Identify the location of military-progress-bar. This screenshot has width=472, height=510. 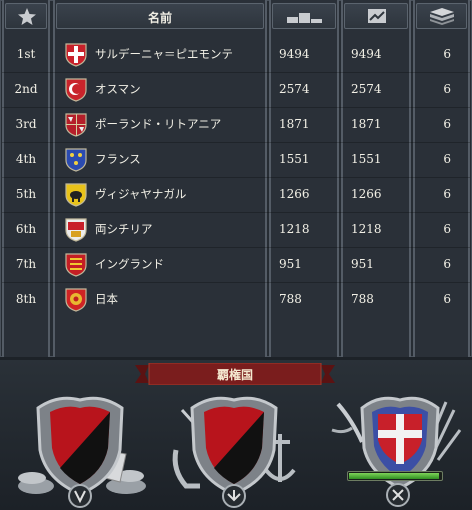
(395, 476).